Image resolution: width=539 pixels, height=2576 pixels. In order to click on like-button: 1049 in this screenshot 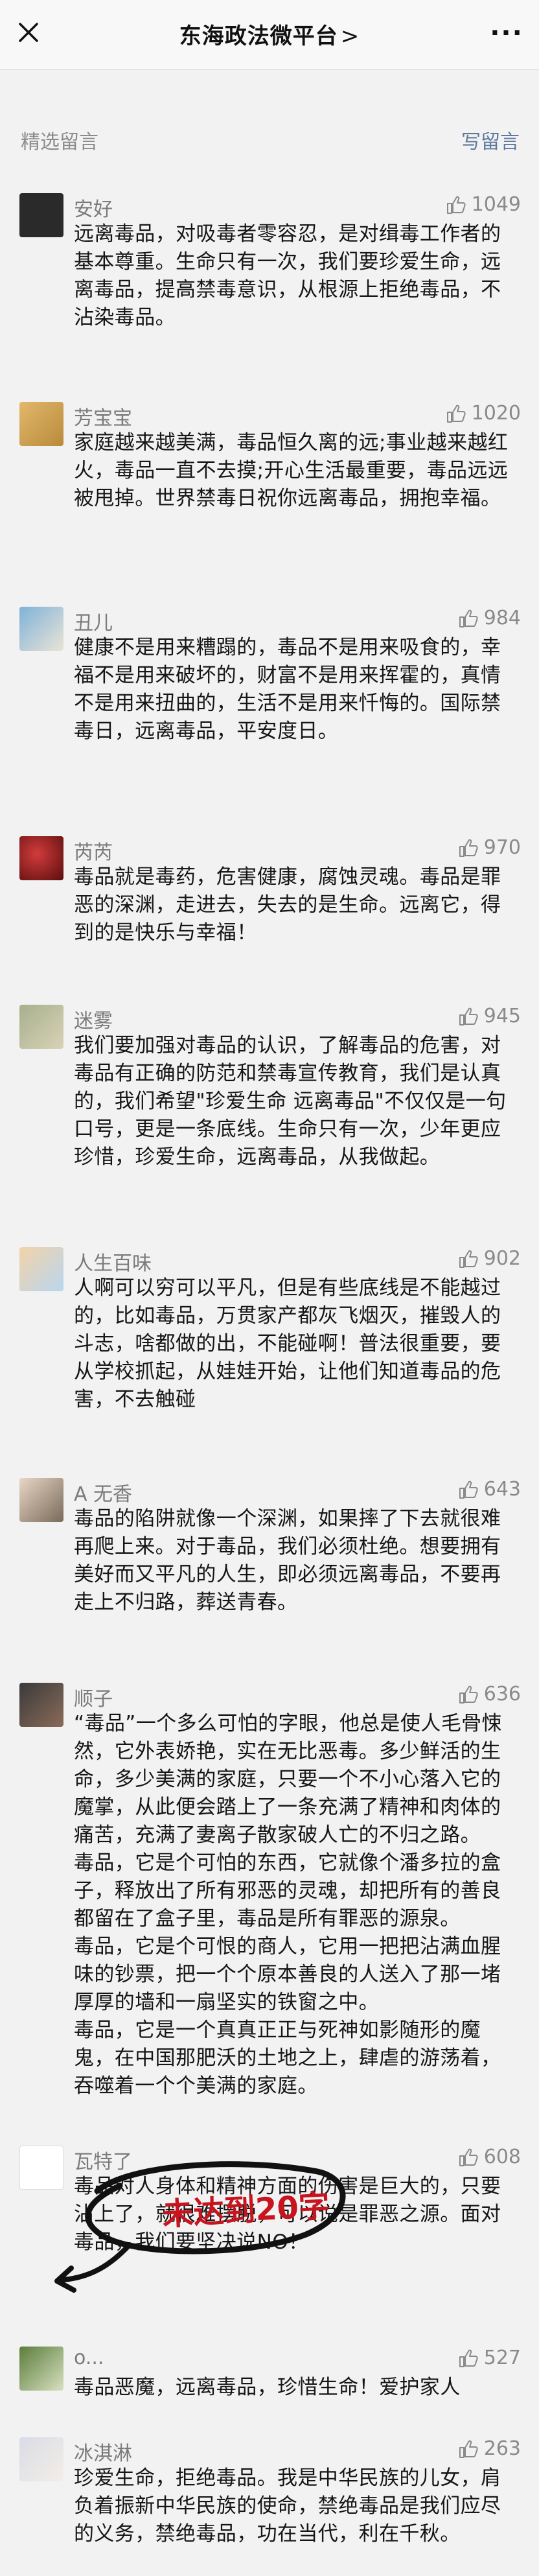, I will do `click(483, 204)`.